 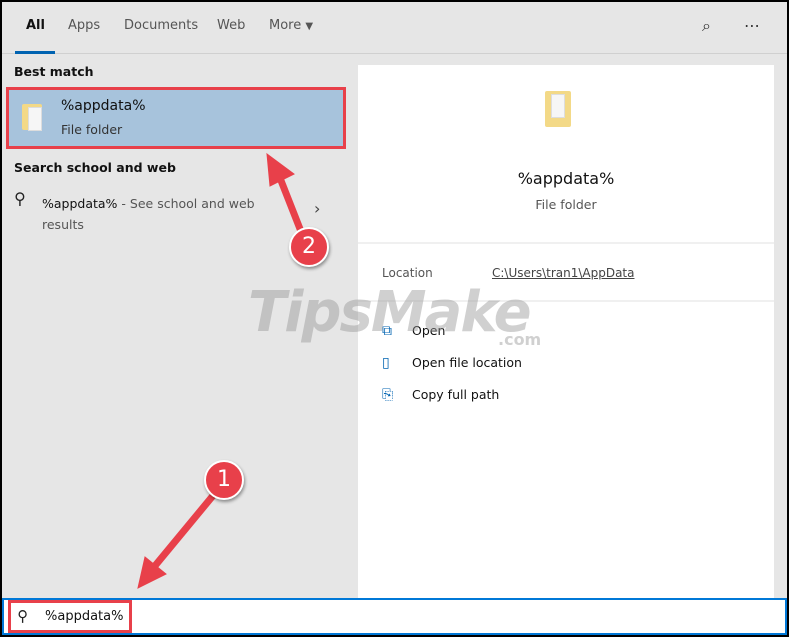 I want to click on arrow-1-shaft, so click(x=185, y=529).